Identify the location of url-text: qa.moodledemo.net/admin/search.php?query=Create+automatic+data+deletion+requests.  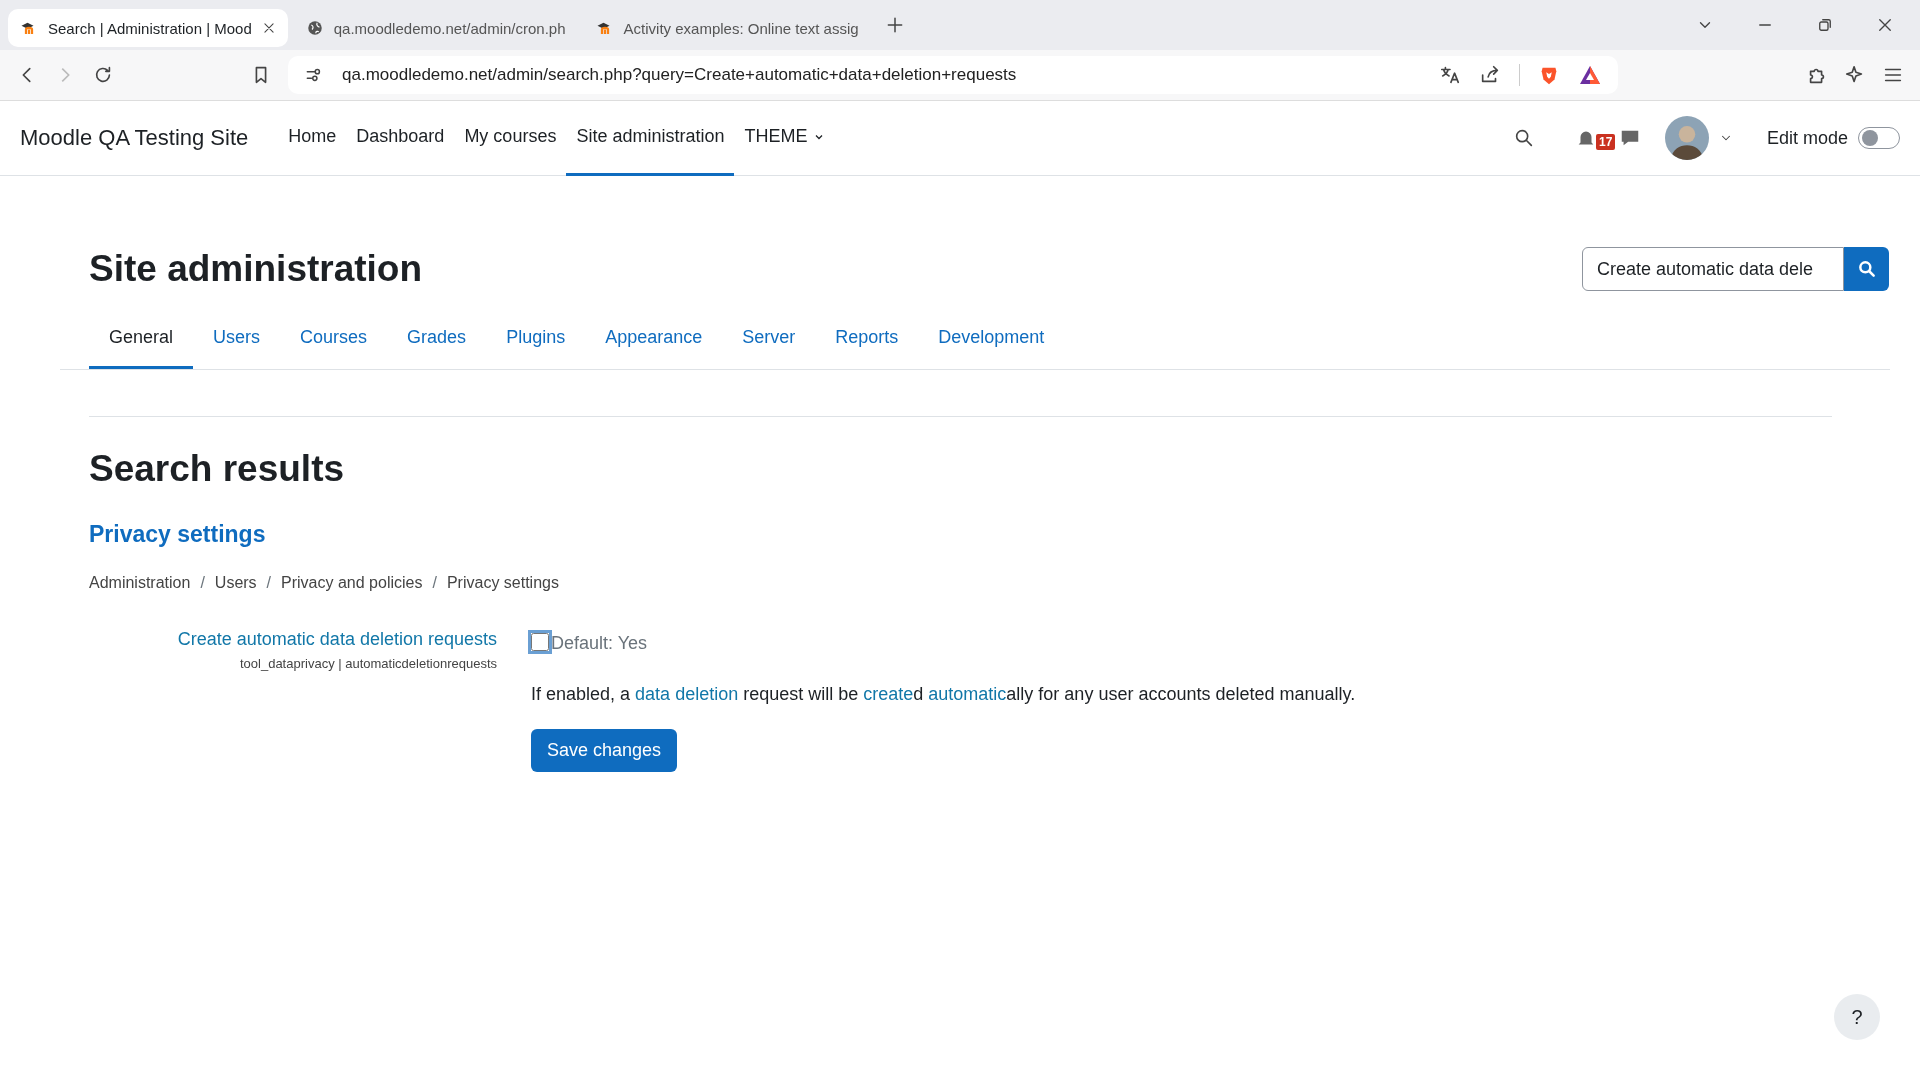
(679, 75).